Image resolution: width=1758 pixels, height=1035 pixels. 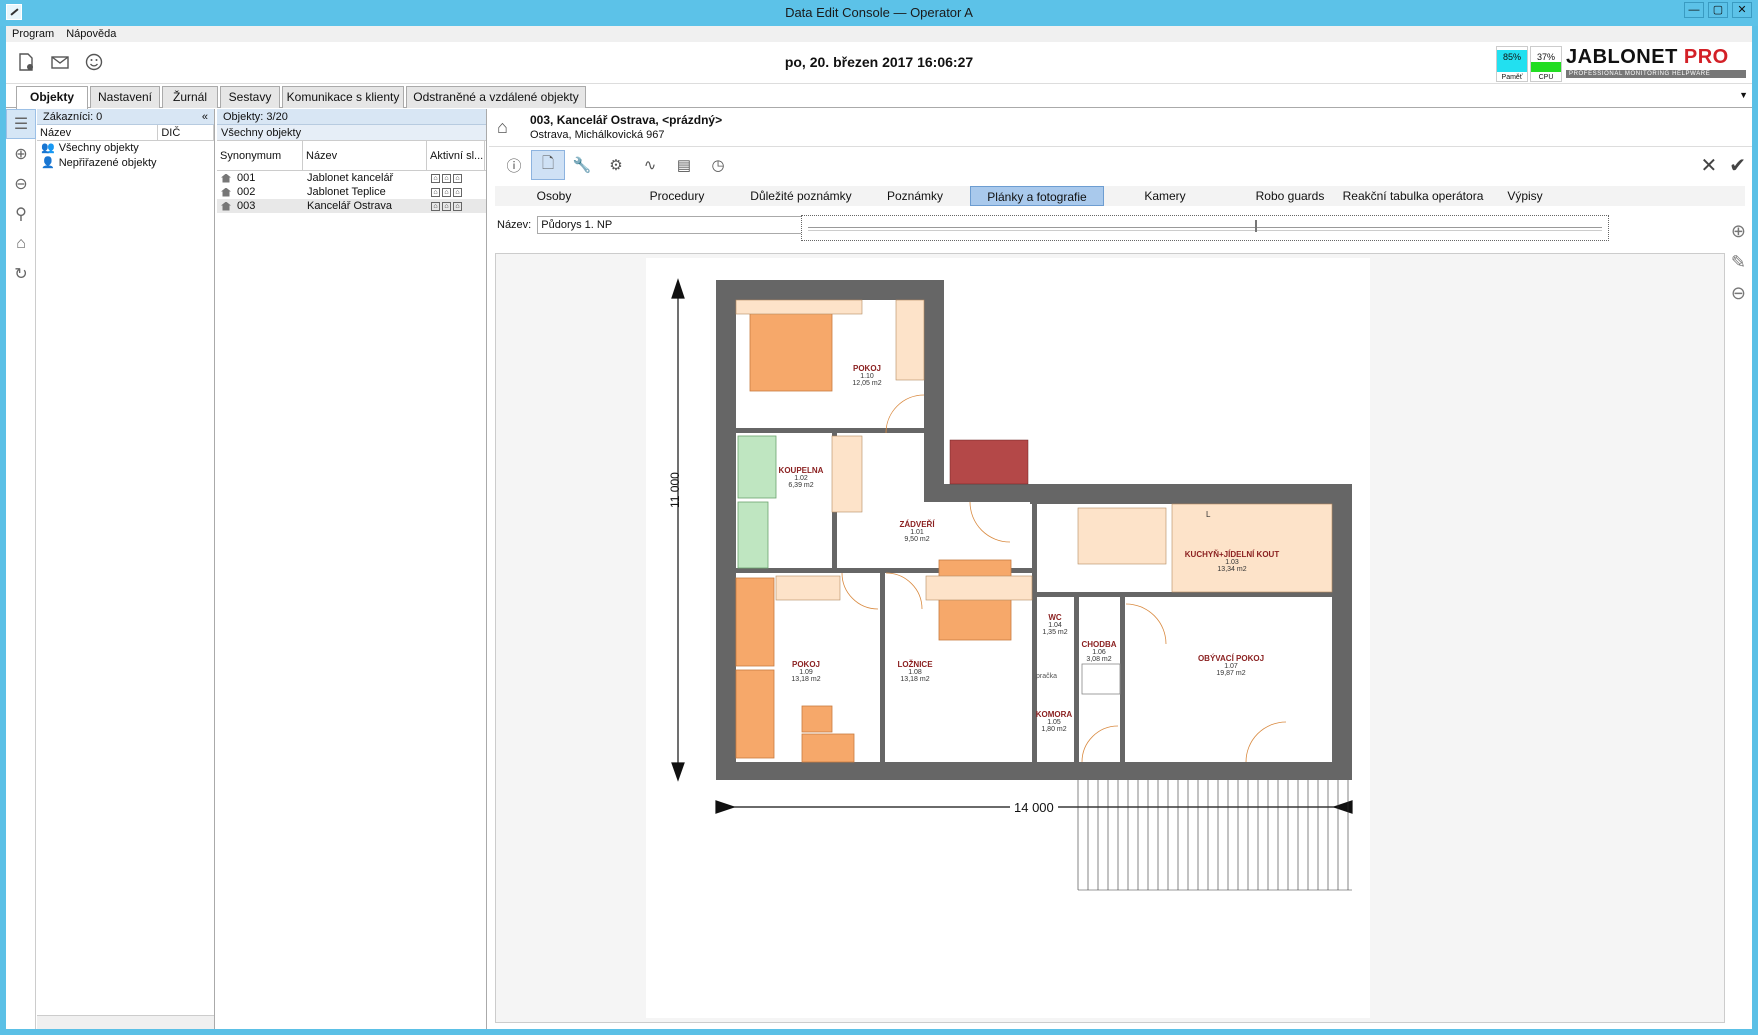 What do you see at coordinates (351, 133) in the screenshot?
I see `objects-filter: Všechny objekty` at bounding box center [351, 133].